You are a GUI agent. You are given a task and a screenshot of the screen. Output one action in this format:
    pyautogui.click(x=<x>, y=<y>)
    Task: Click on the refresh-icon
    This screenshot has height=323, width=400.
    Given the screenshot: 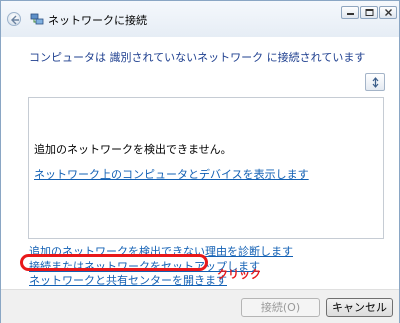 What is the action you would take?
    pyautogui.click(x=375, y=82)
    